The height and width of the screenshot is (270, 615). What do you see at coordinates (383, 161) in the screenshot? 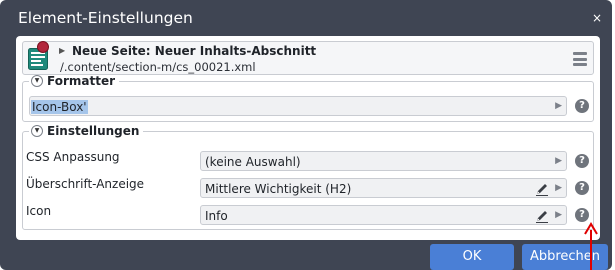
I see `css-anpassung-select: (keine Auswahl) ▶` at bounding box center [383, 161].